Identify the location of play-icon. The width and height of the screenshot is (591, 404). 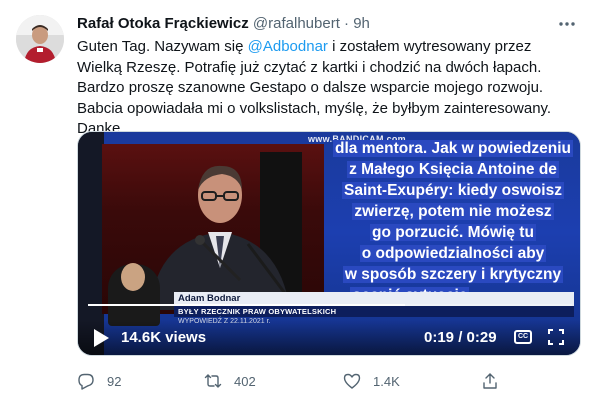
(101, 338).